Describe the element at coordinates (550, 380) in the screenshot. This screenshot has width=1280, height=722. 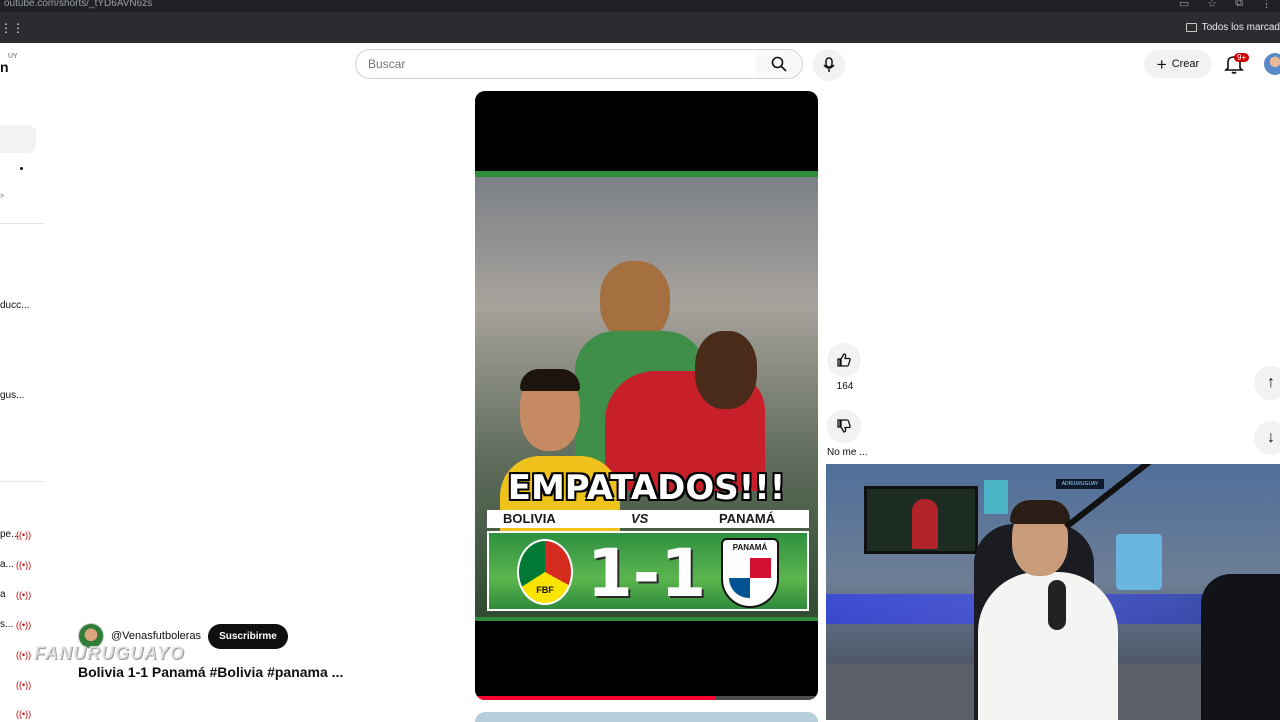
I see `presenter-figure` at that location.